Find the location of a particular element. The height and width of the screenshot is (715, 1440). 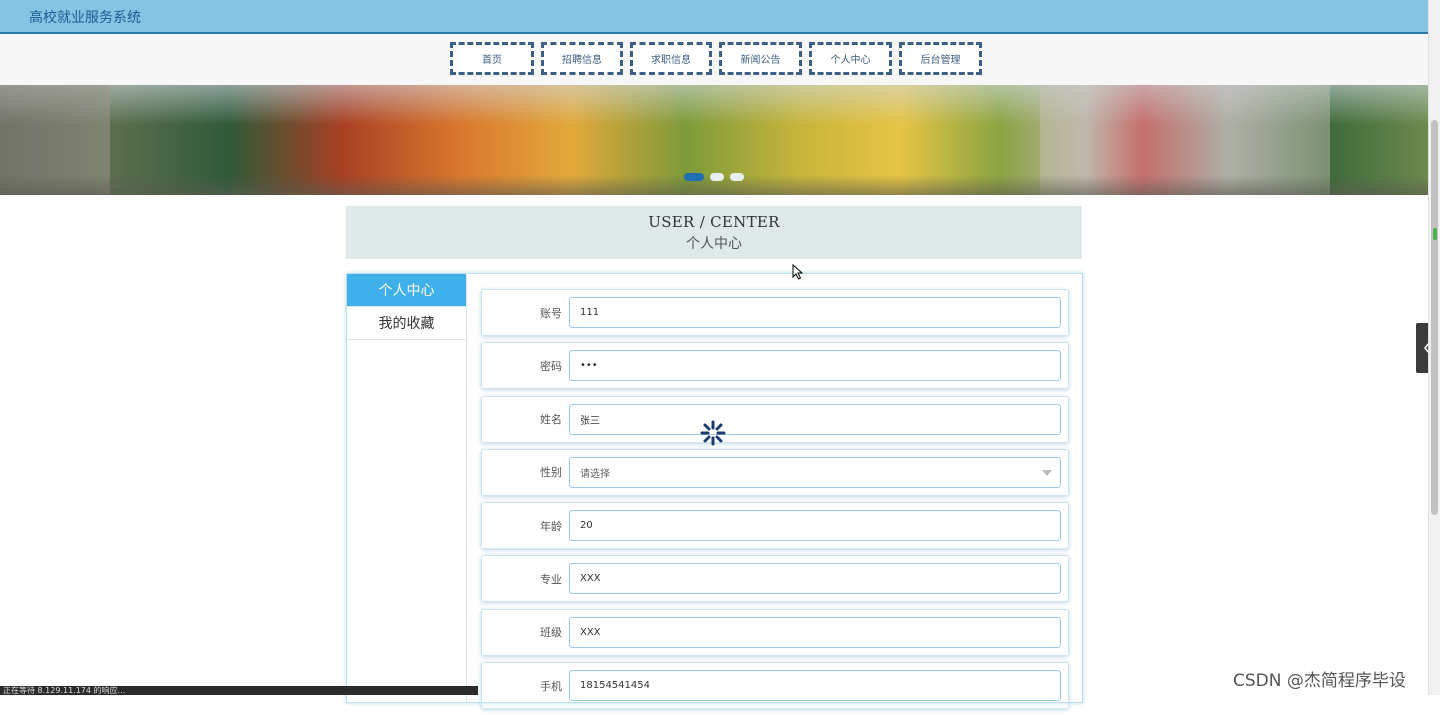

main-nav: 首页 招聘信息 求职信息 新闻公告 个人中心 后台管理 is located at coordinates (716, 58).